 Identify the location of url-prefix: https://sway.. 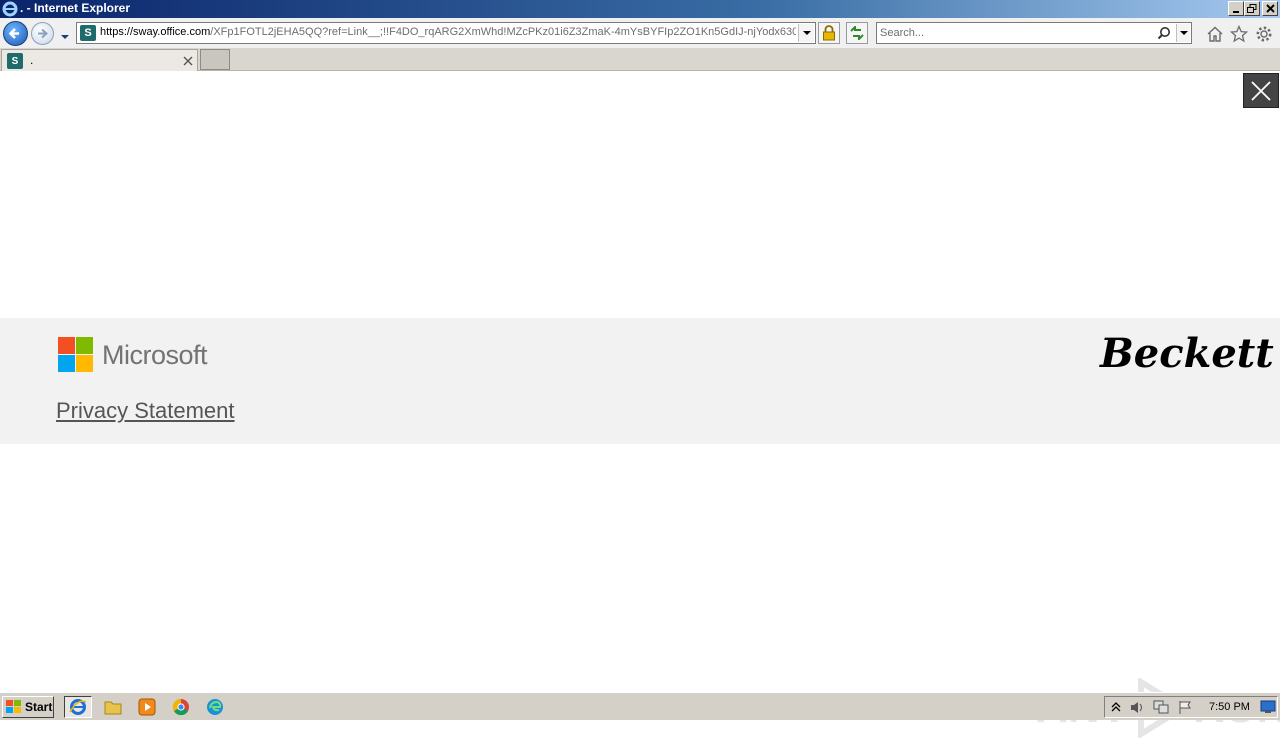
(130, 32).